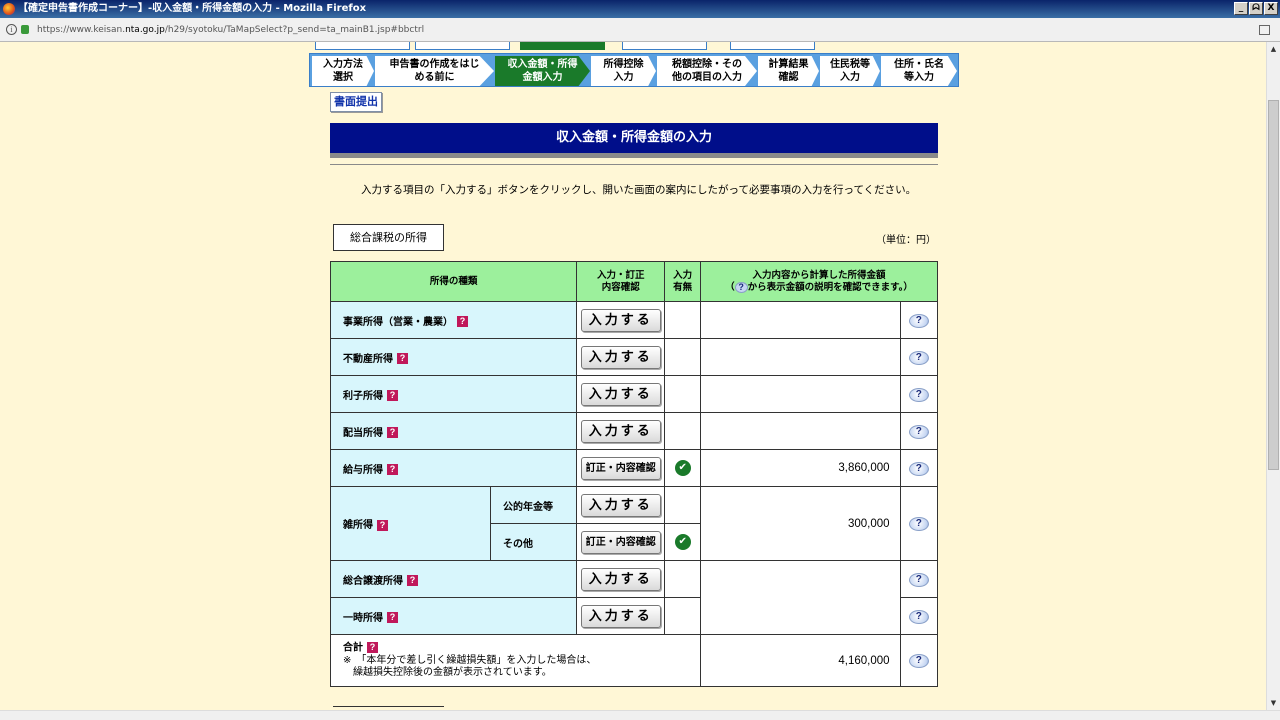 The width and height of the screenshot is (1280, 720). What do you see at coordinates (453, 281) in the screenshot?
I see `header-income-type: 所得の種類` at bounding box center [453, 281].